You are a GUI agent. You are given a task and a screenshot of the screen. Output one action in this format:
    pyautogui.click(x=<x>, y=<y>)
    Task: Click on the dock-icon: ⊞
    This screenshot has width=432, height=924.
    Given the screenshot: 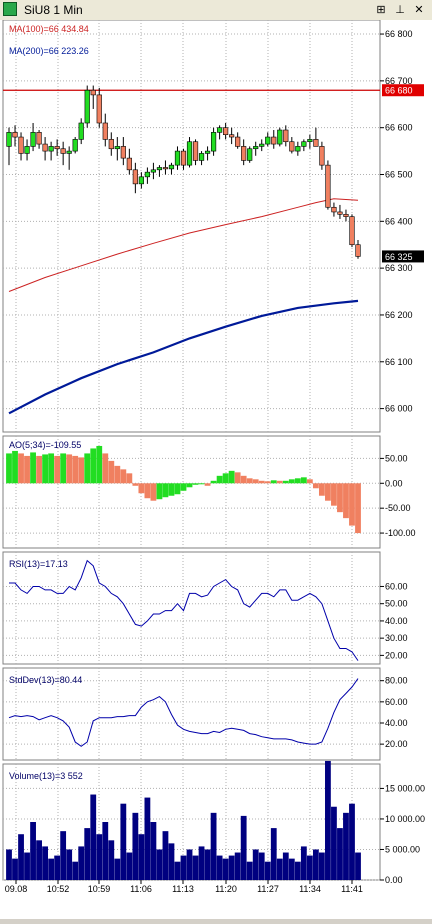 What is the action you would take?
    pyautogui.click(x=381, y=10)
    